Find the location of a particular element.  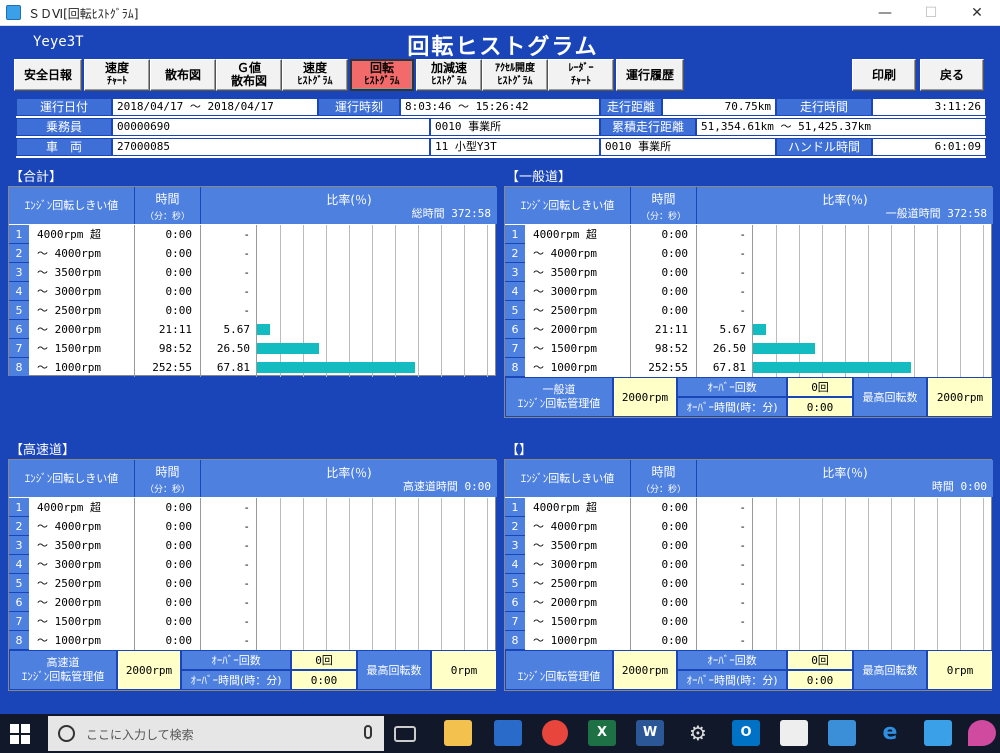

excel-icon: X is located at coordinates (602, 733).